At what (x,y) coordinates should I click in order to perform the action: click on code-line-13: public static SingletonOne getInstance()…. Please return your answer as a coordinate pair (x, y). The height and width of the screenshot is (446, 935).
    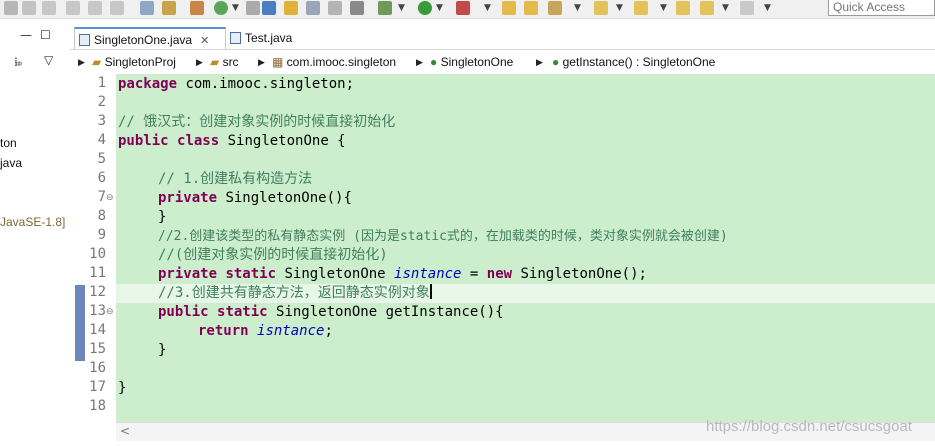
    Looking at the image, I should click on (331, 312).